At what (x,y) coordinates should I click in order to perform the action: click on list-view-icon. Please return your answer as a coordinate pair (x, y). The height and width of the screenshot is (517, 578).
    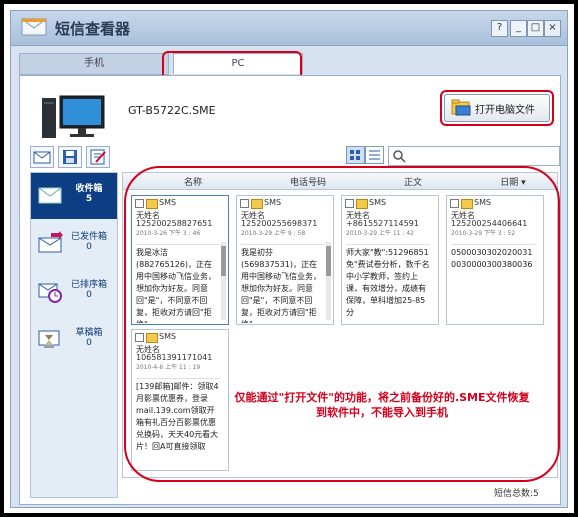
    Looking at the image, I should click on (374, 155).